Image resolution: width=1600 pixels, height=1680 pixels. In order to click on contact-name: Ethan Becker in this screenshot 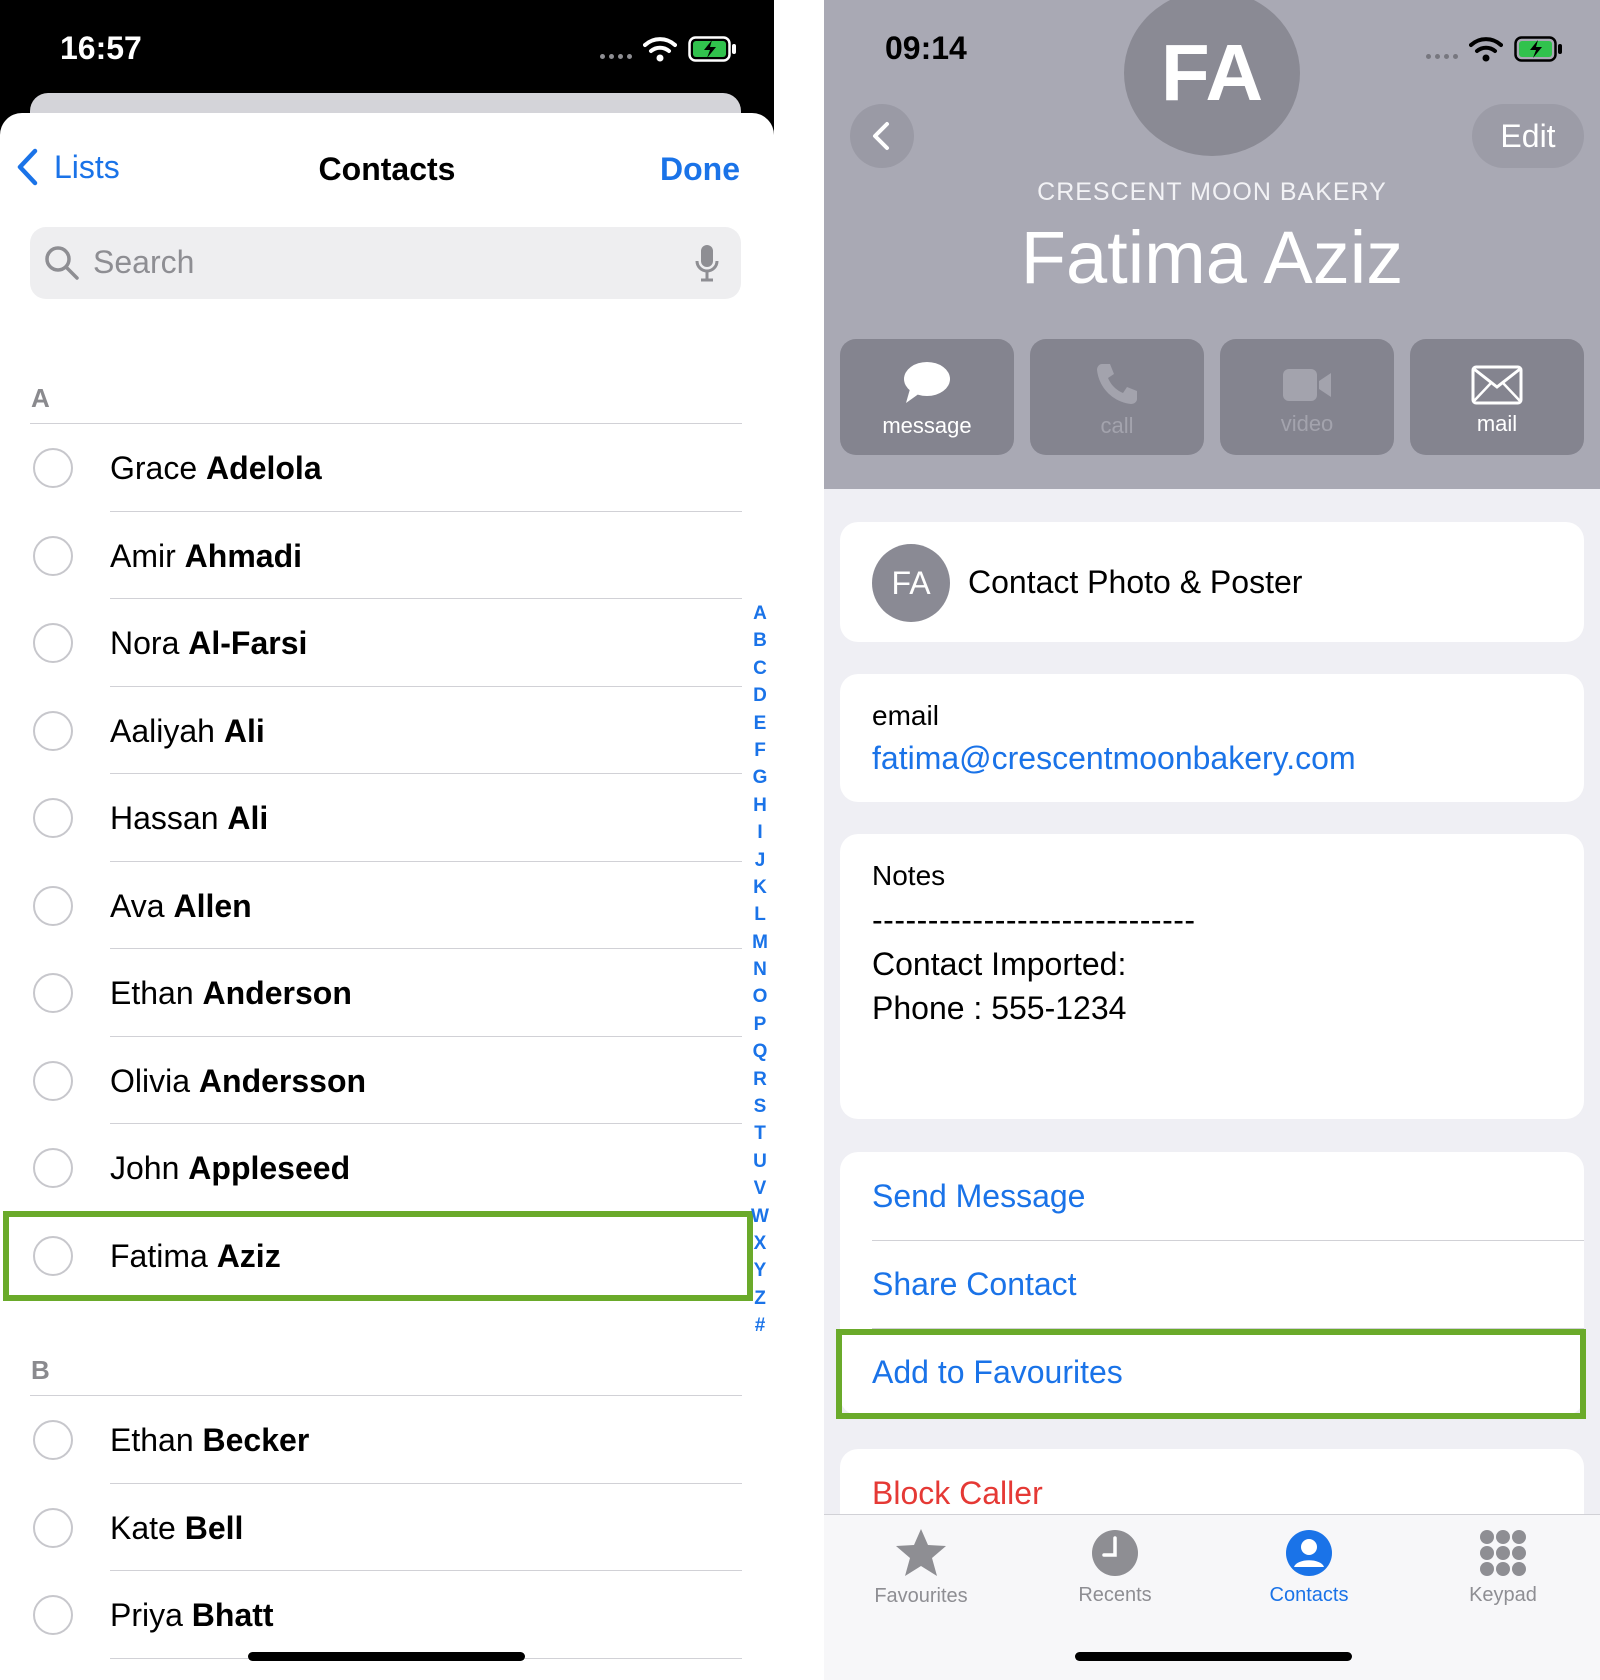, I will do `click(209, 1440)`.